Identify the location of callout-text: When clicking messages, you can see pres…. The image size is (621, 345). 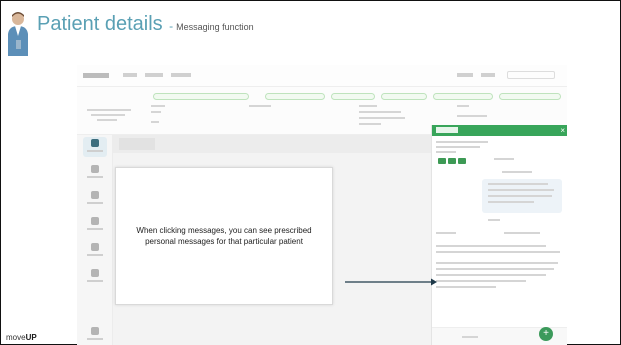
(224, 236).